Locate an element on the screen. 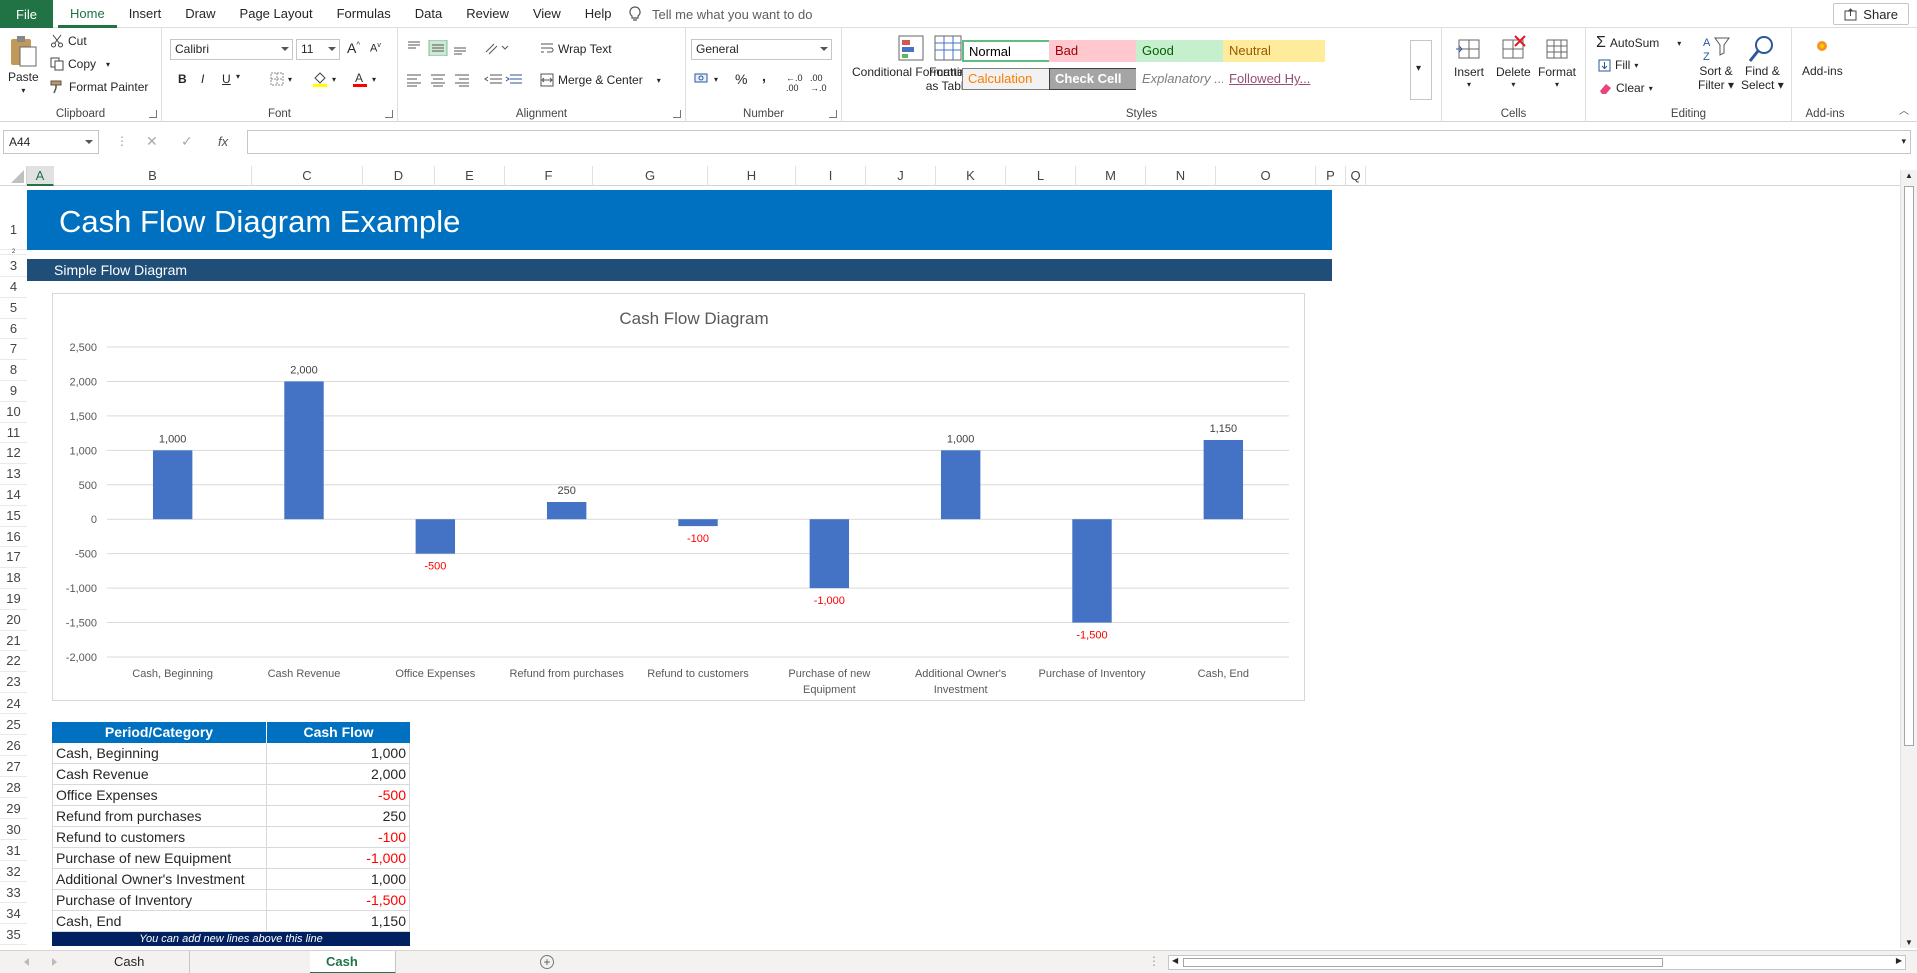 Image resolution: width=1917 pixels, height=973 pixels. enter-icon: ✓ is located at coordinates (187, 141).